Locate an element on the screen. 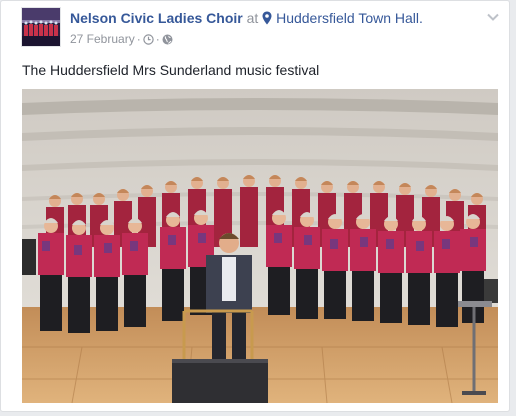  page-name-link: Nelson Civic Ladies Choir is located at coordinates (156, 18).